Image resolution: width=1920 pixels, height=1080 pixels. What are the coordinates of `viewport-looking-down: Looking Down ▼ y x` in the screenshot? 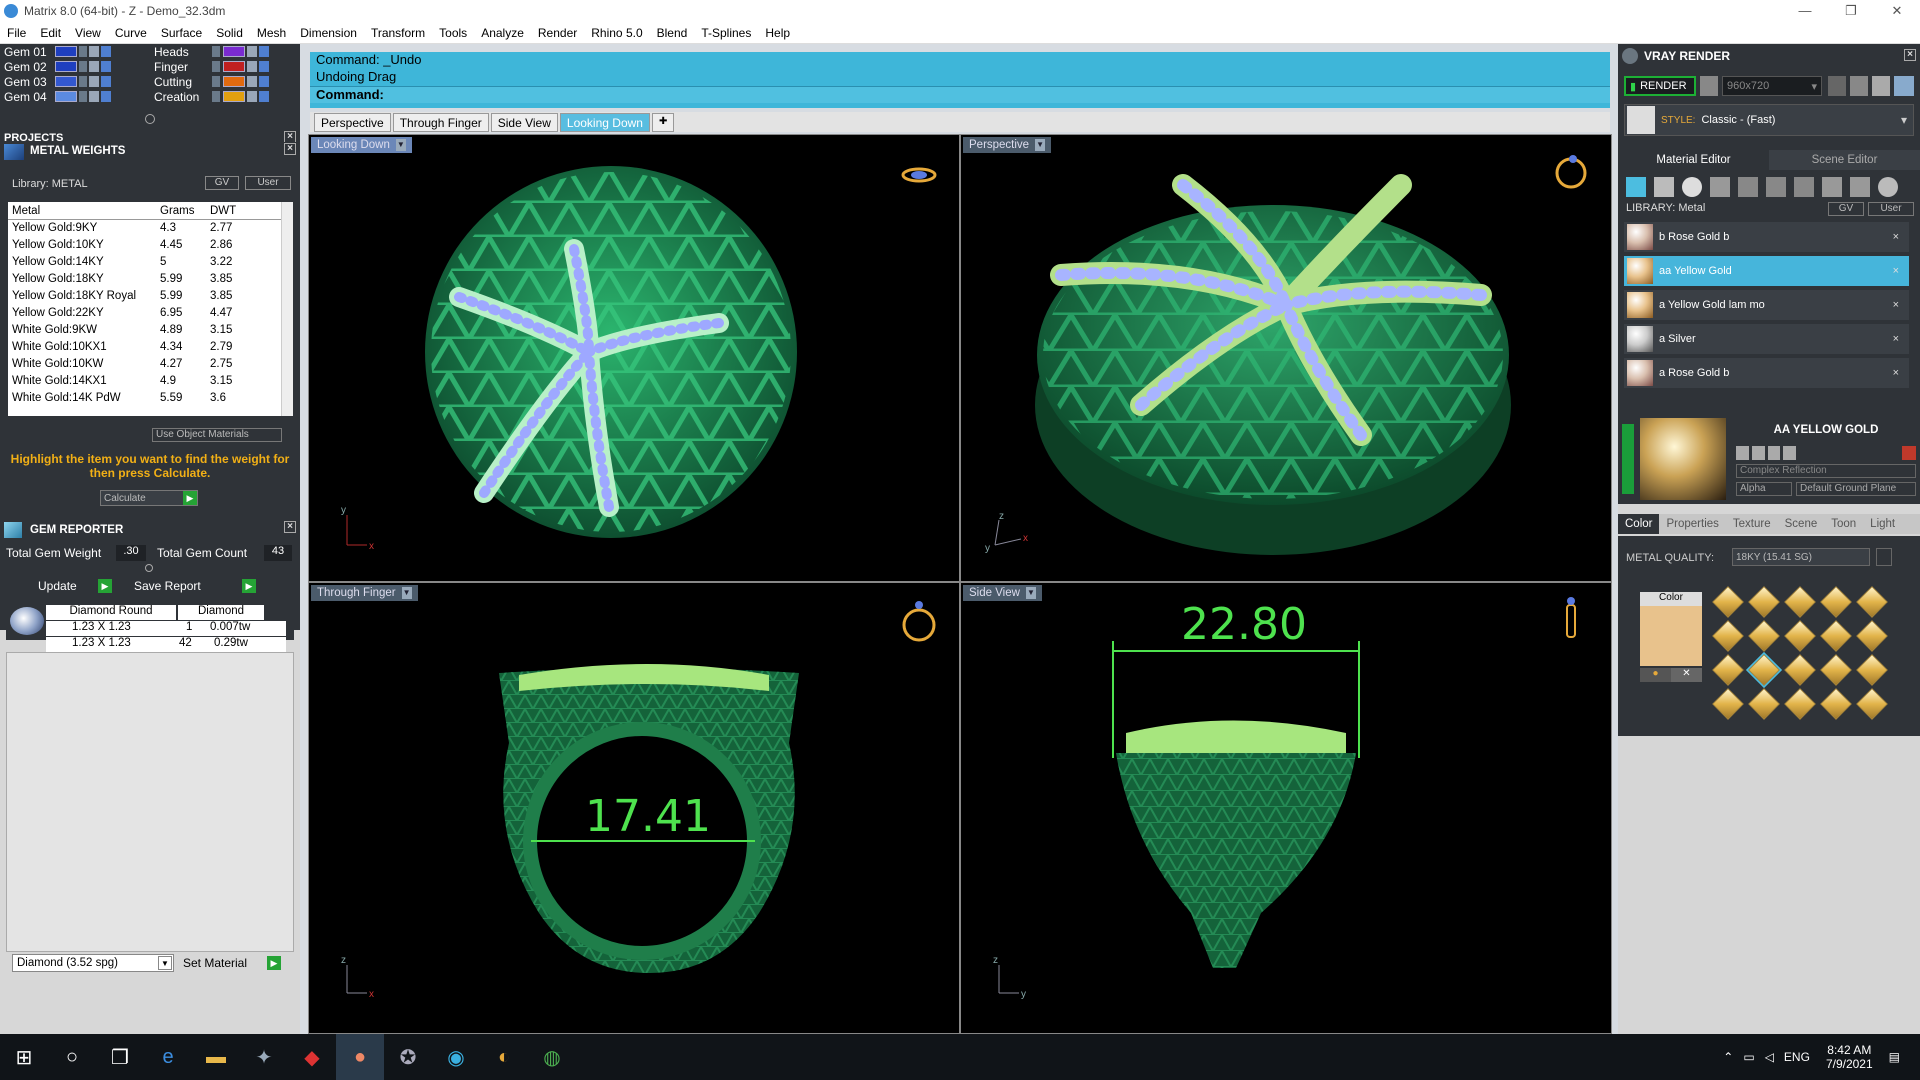 It's located at (634, 358).